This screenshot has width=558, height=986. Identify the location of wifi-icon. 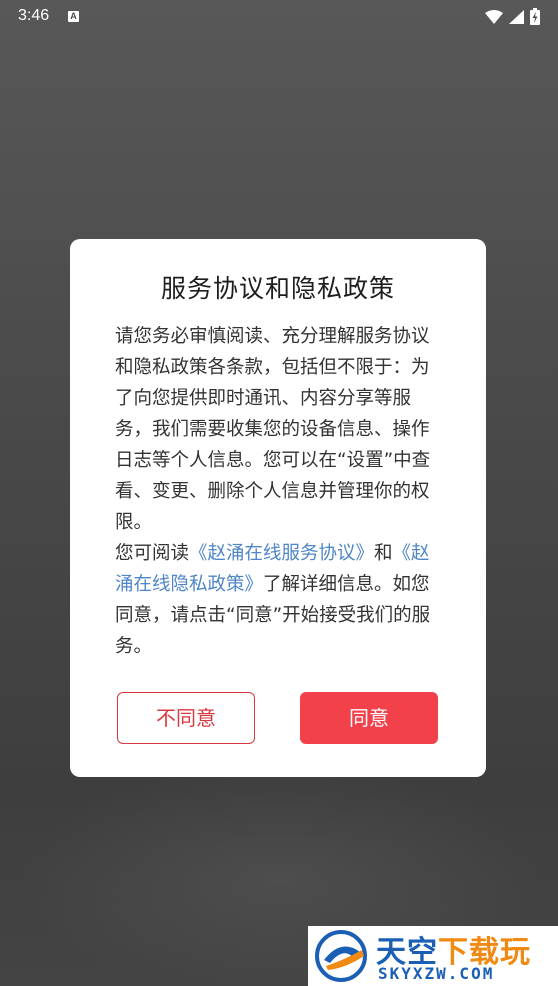
(494, 16).